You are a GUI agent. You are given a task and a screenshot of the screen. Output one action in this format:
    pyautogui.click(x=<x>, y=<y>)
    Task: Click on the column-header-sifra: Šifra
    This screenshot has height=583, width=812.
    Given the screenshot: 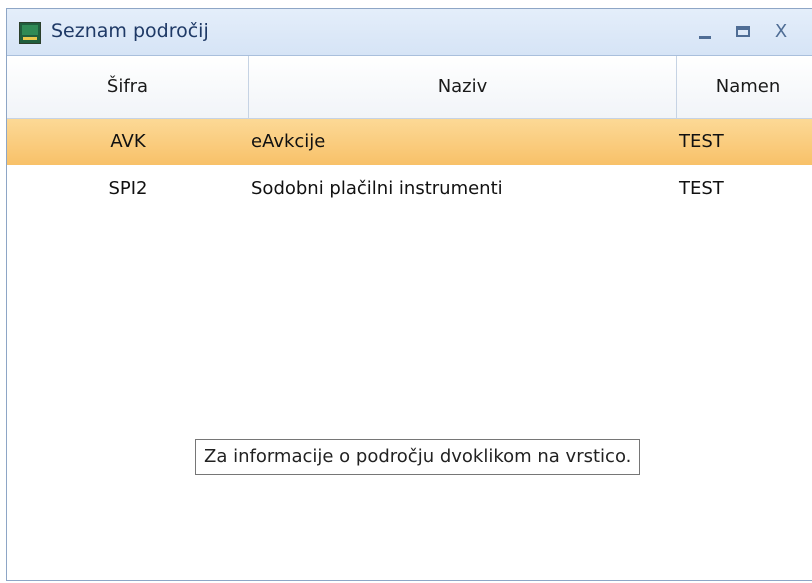 What is the action you would take?
    pyautogui.click(x=128, y=87)
    